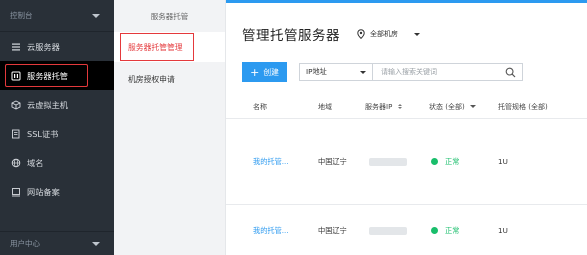 The width and height of the screenshot is (587, 255). Describe the element at coordinates (325, 106) in the screenshot. I see `column-header-address: 地域` at that location.